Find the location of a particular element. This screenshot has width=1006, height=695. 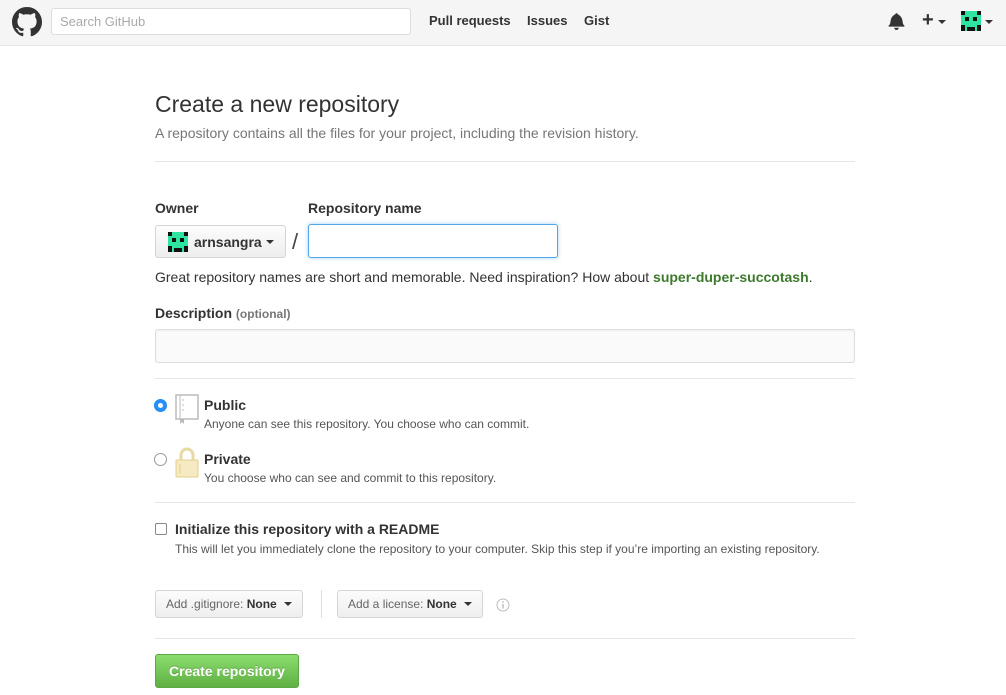

nav-pull-requests: Pull requests is located at coordinates (470, 20).